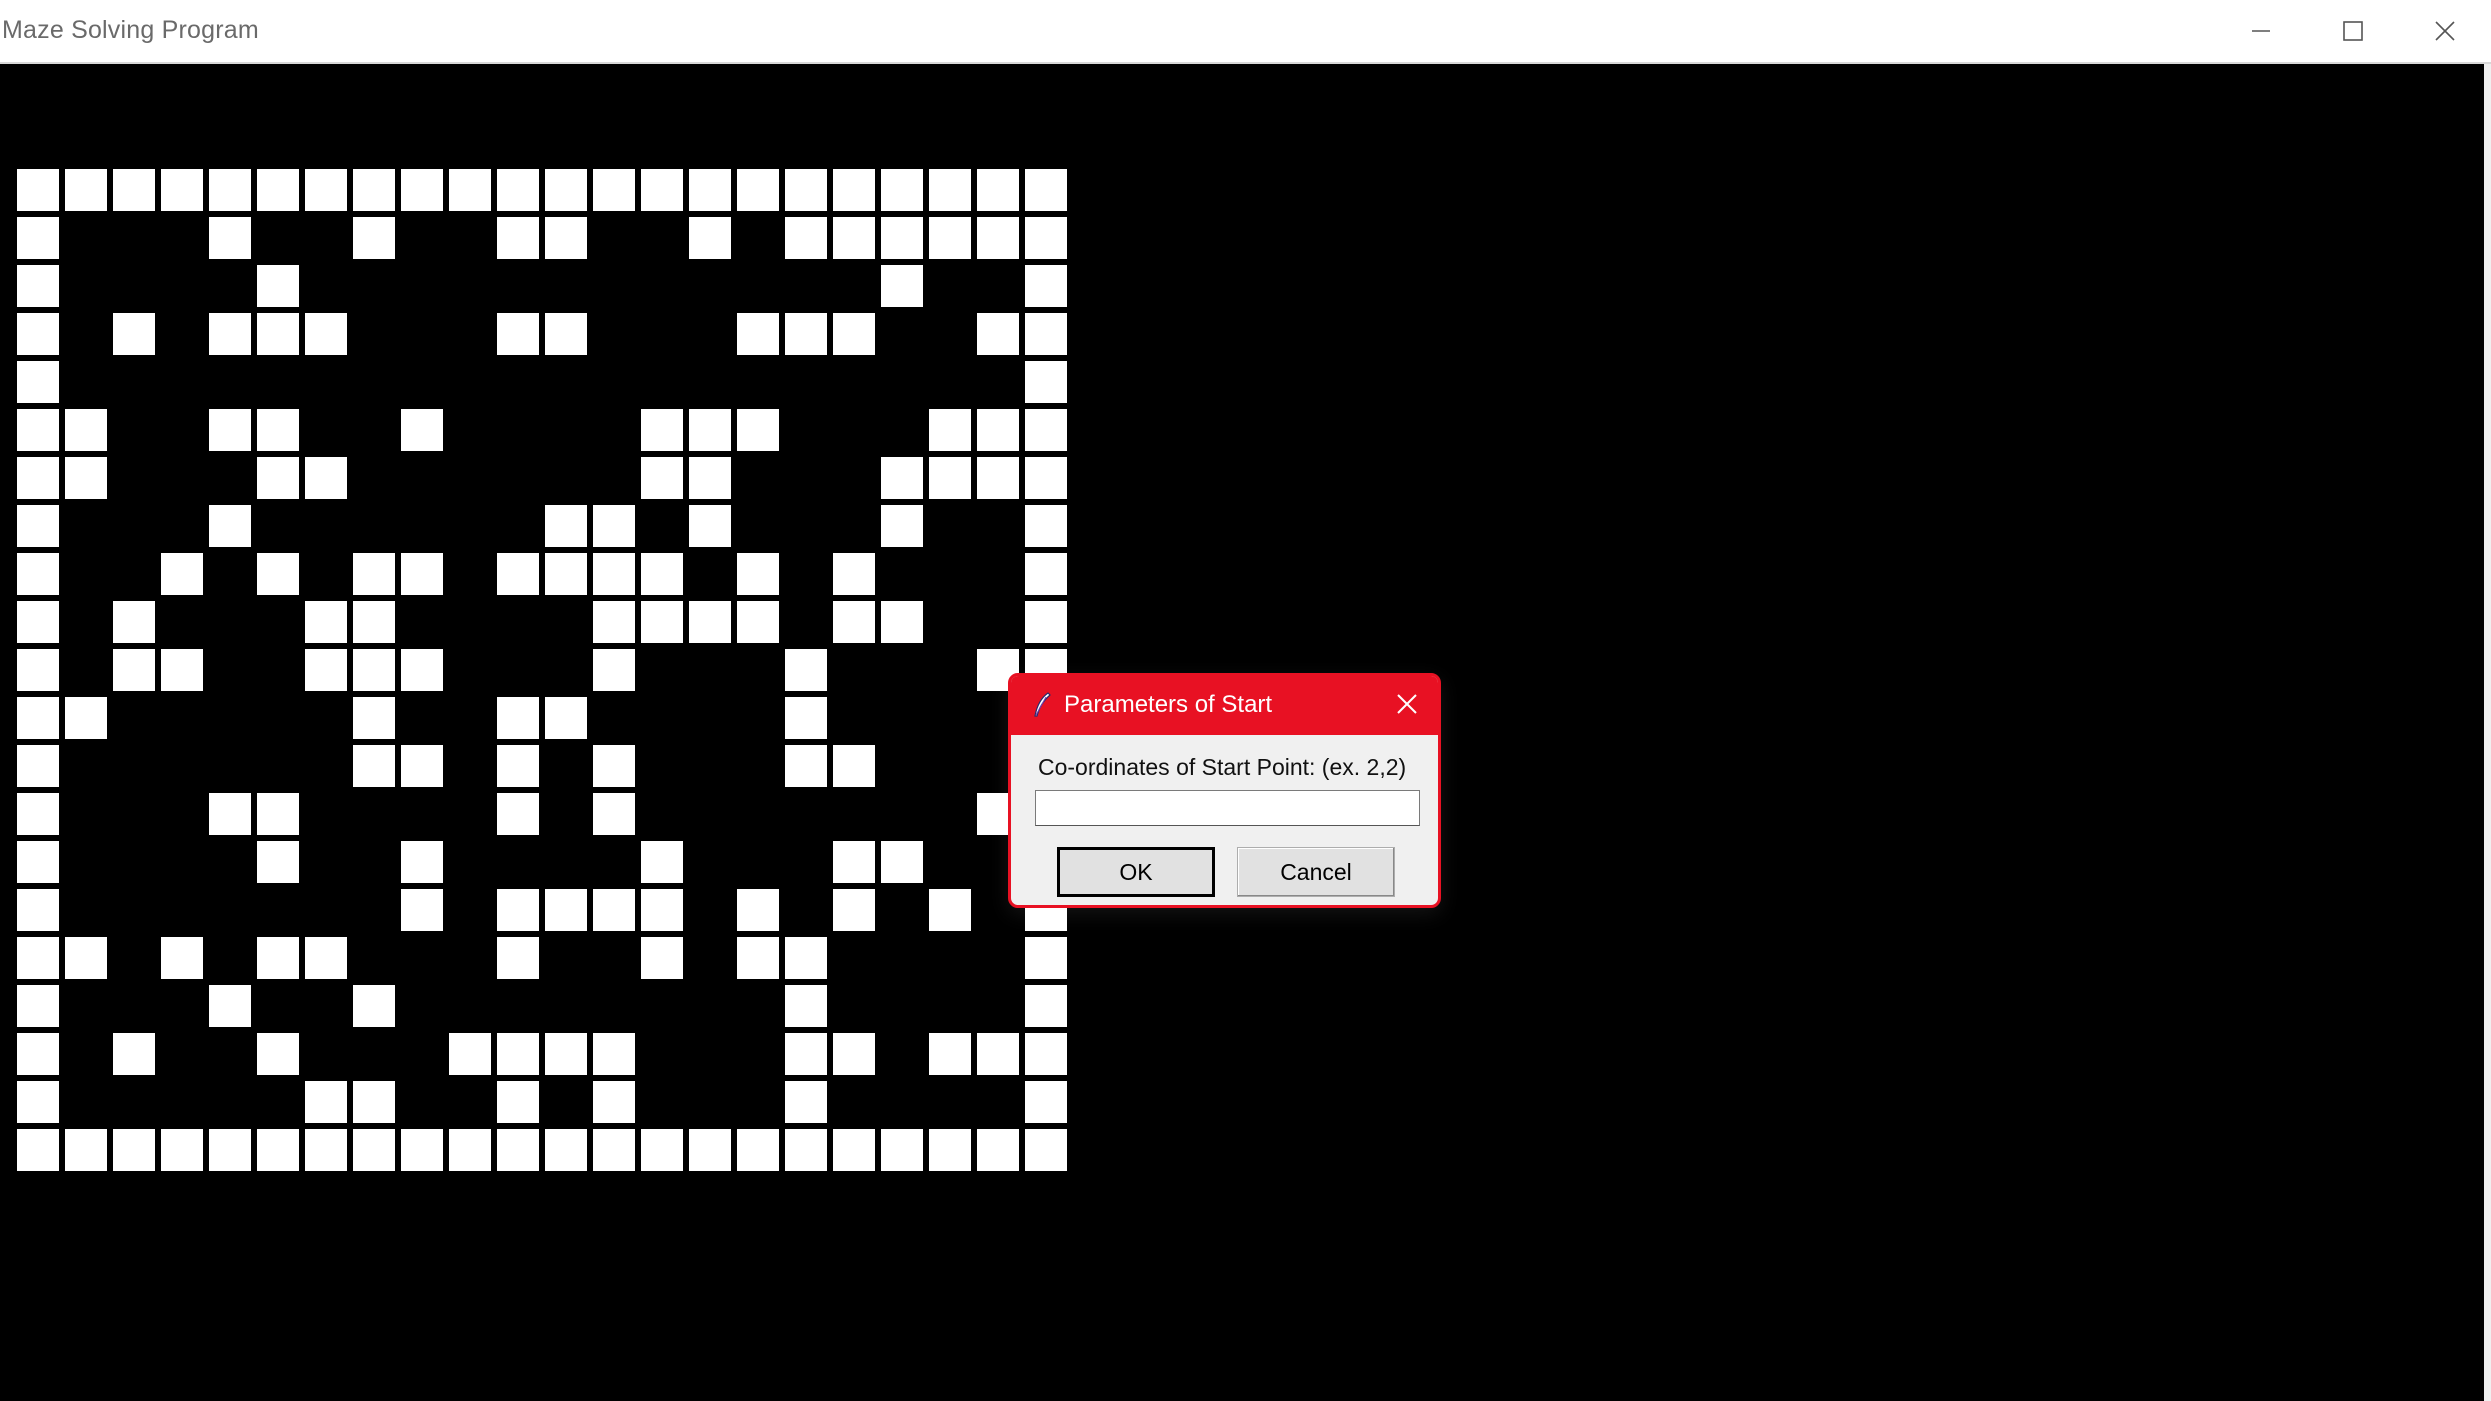 The image size is (2491, 1401). Describe the element at coordinates (130, 30) in the screenshot. I see `window-title: Maze Solving Program` at that location.